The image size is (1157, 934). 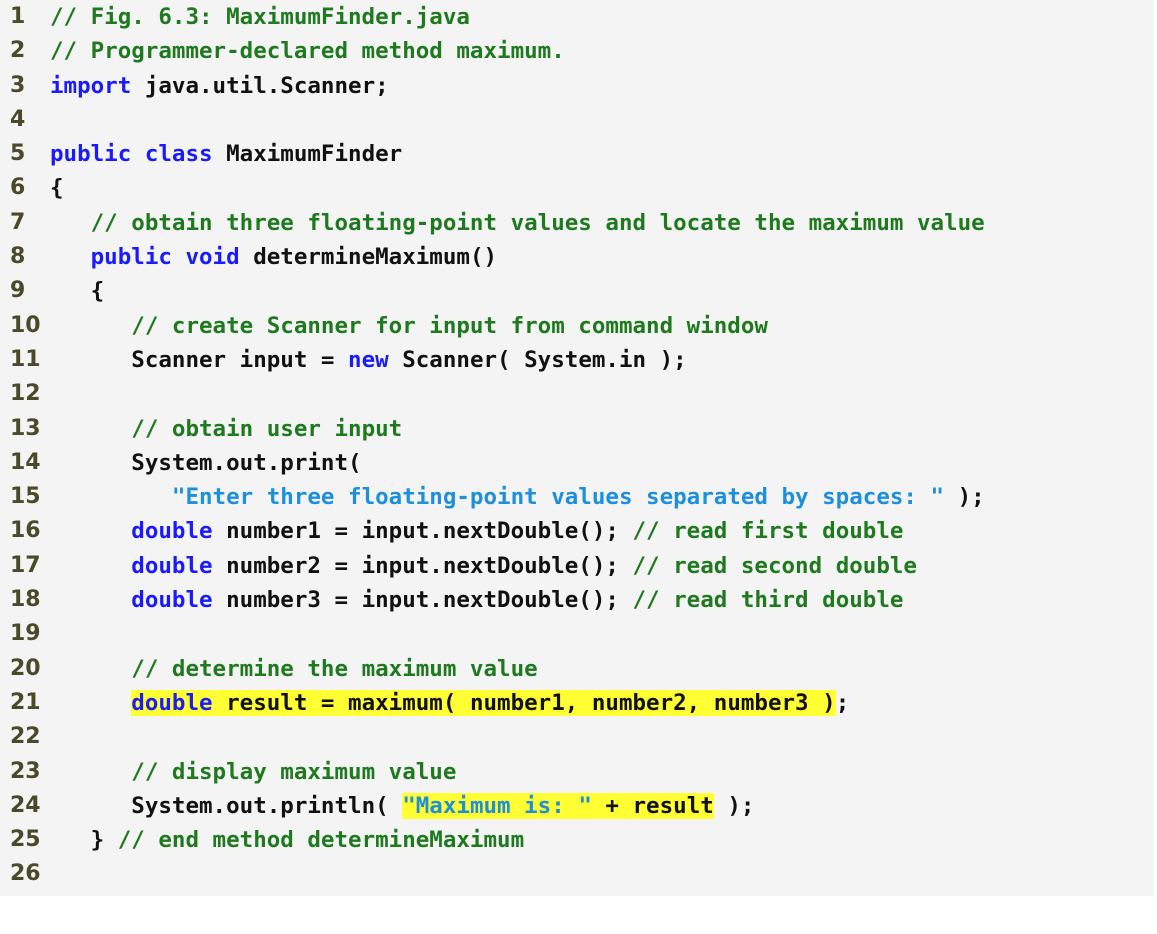 What do you see at coordinates (577, 669) in the screenshot?
I see `code-line: 20 // determine the maximum value` at bounding box center [577, 669].